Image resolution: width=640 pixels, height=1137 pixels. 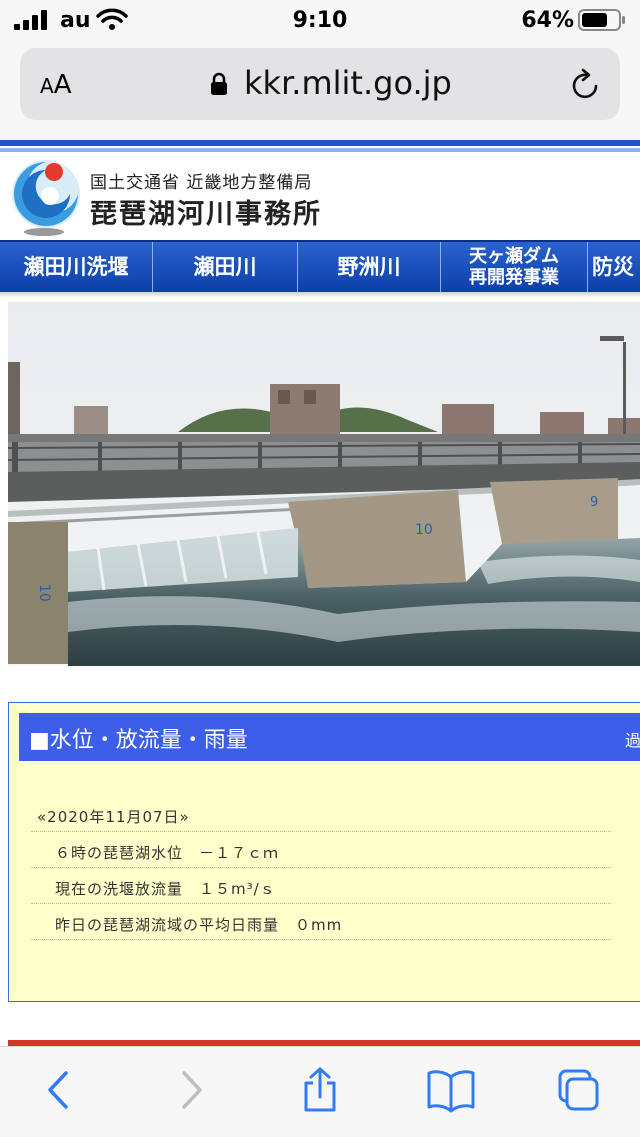 I want to click on browser-toolbar, so click(x=320, y=1091).